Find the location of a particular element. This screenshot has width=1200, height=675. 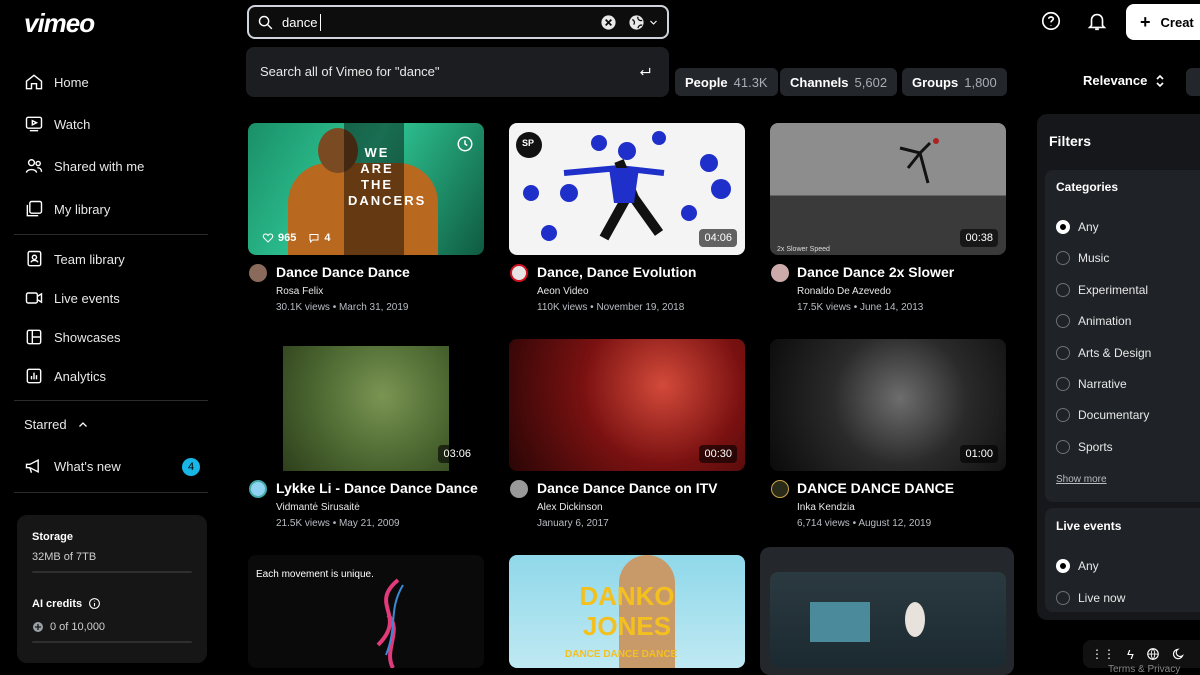

category-option: Sports is located at coordinates (1084, 447).